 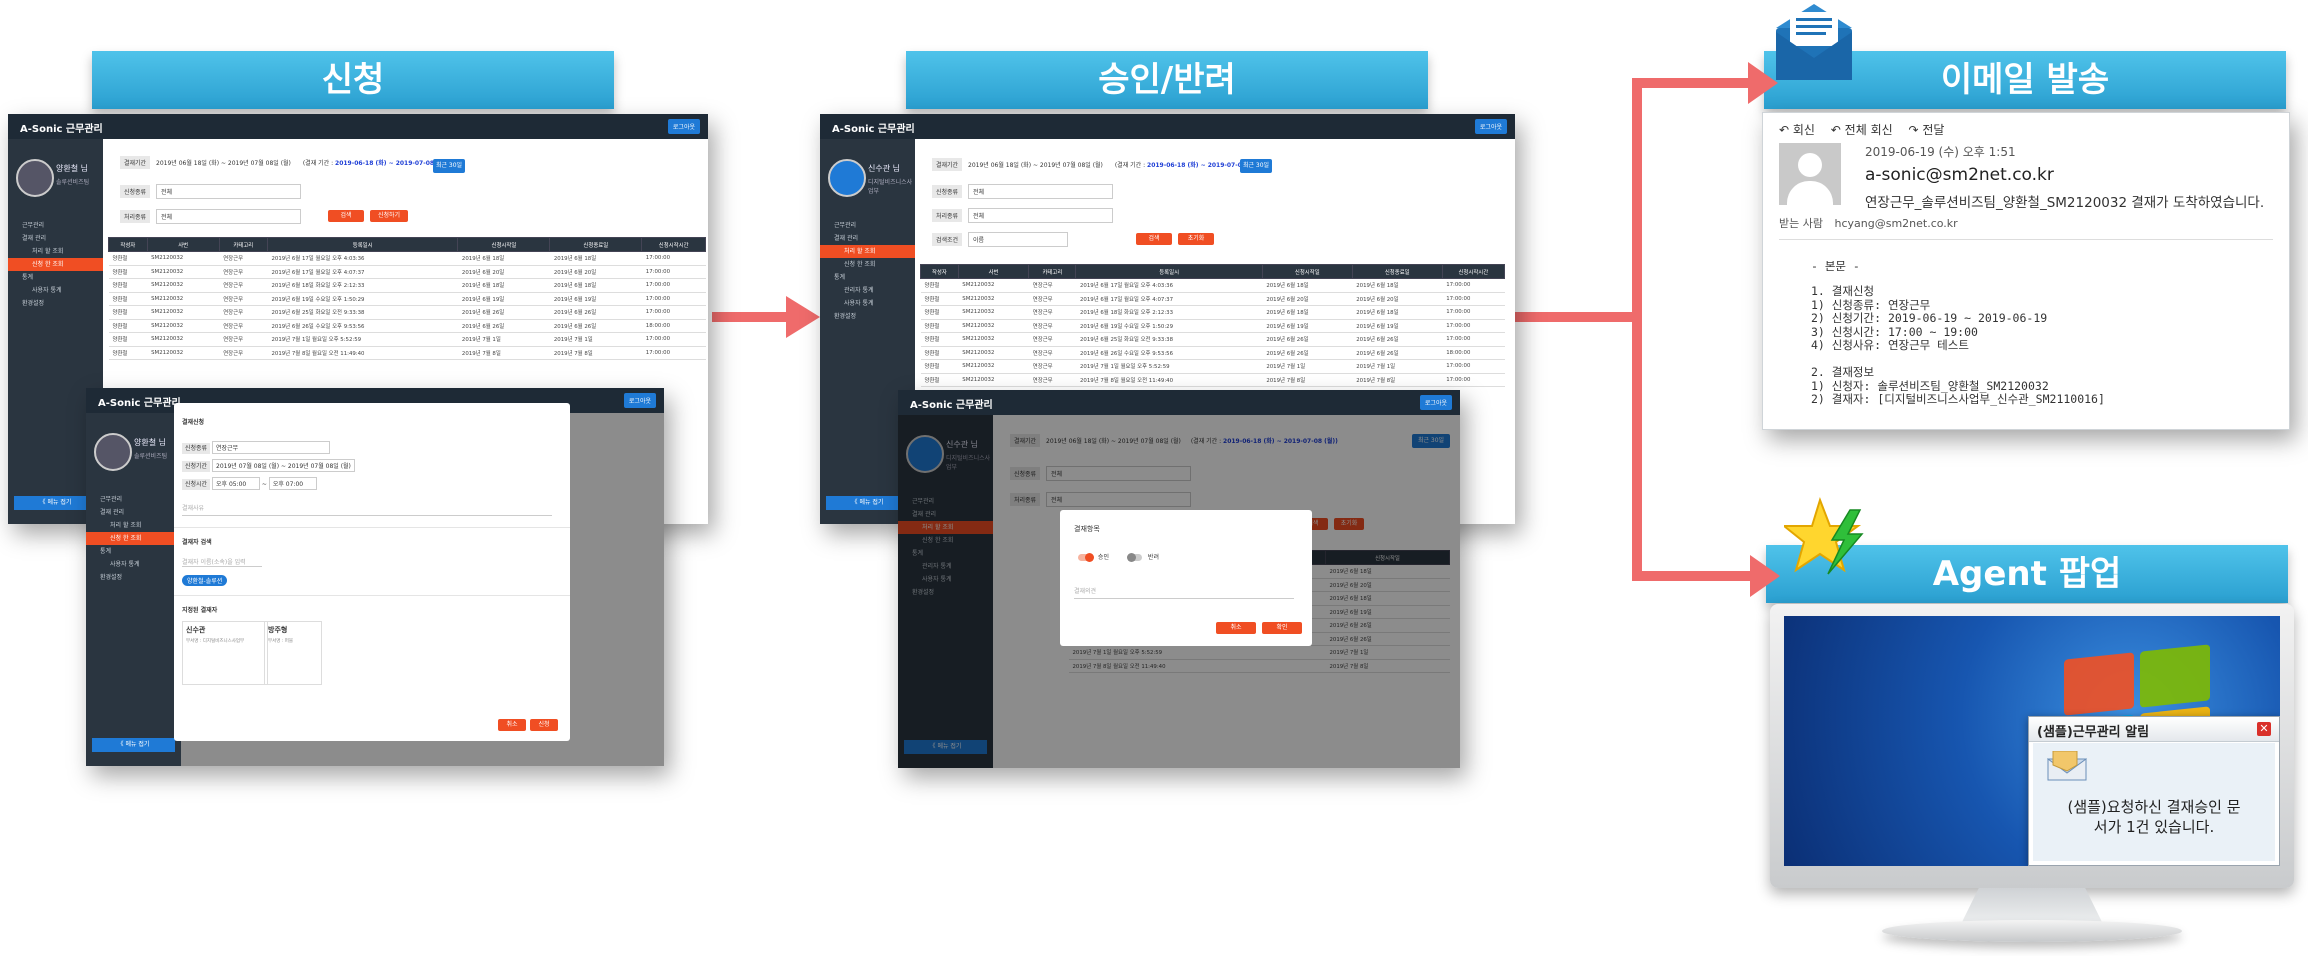 I want to click on to-address: hcyang@sm2net.co.kr, so click(x=1895, y=223).